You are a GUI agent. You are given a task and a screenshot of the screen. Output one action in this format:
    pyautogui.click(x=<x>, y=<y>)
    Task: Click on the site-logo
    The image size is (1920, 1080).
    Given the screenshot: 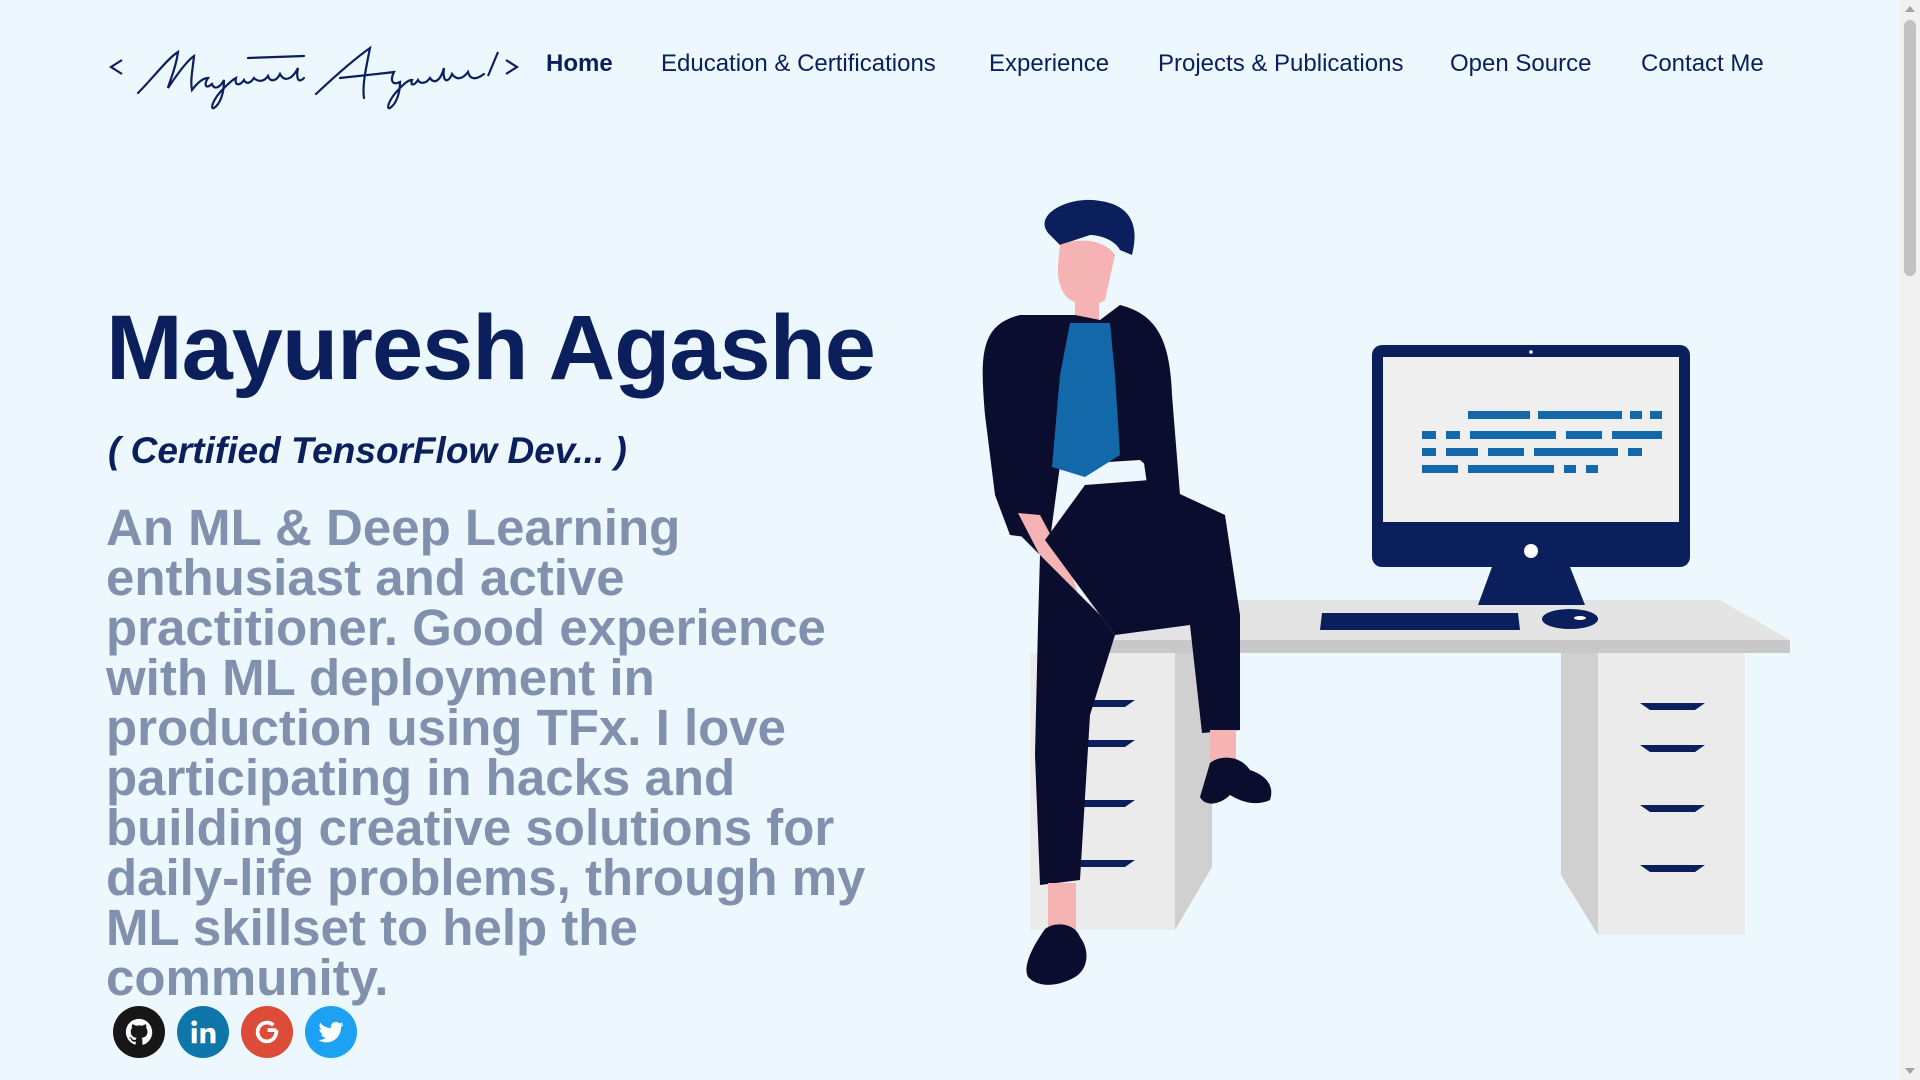 What is the action you would take?
    pyautogui.click(x=316, y=74)
    